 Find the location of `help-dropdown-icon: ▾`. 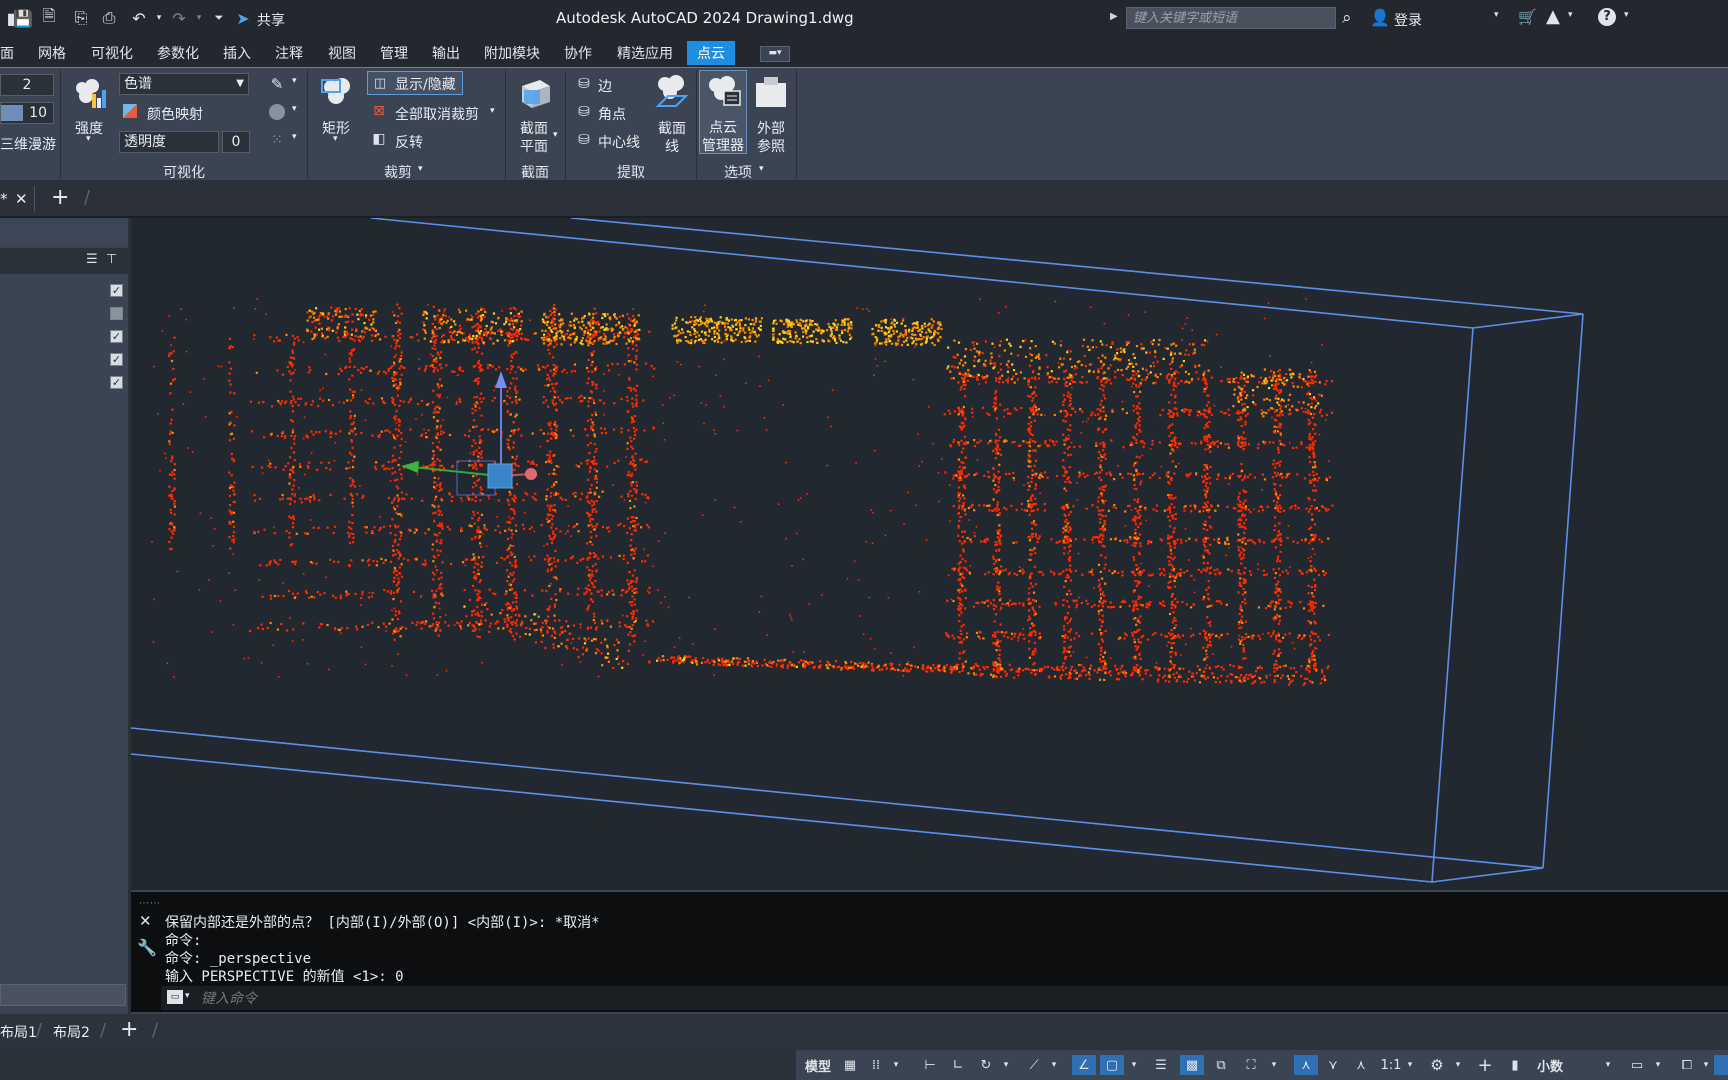

help-dropdown-icon: ▾ is located at coordinates (1626, 15).